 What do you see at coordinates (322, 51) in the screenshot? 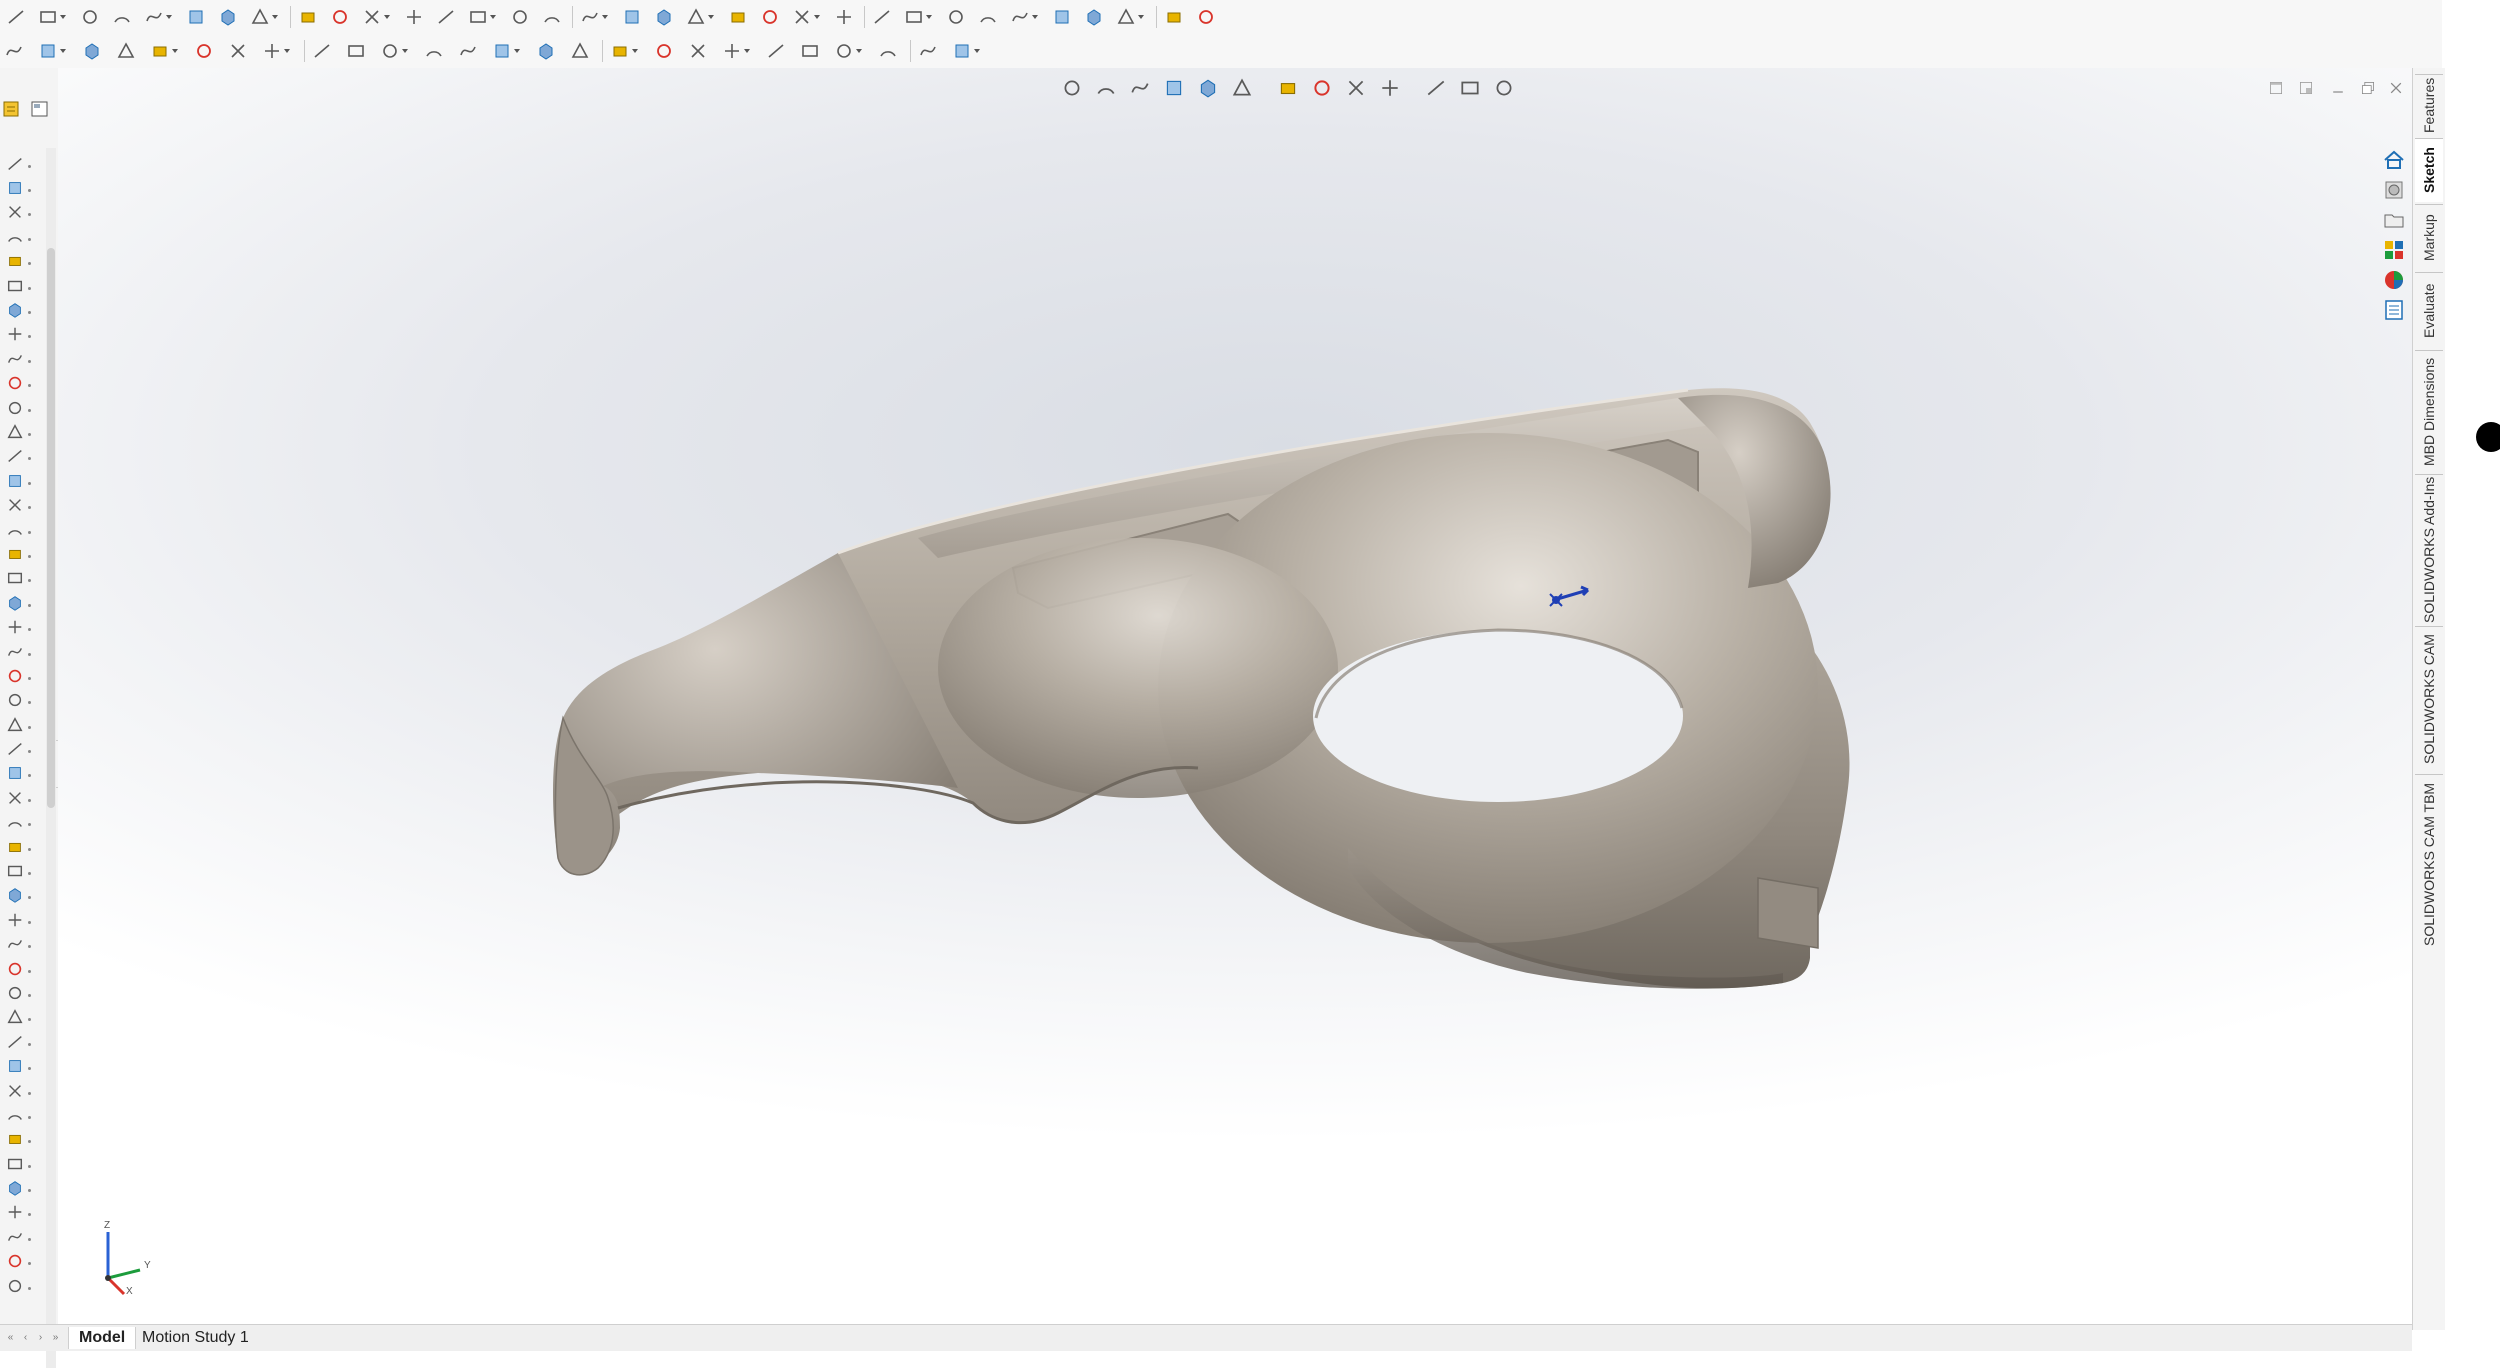
I see `section-properties-icon` at bounding box center [322, 51].